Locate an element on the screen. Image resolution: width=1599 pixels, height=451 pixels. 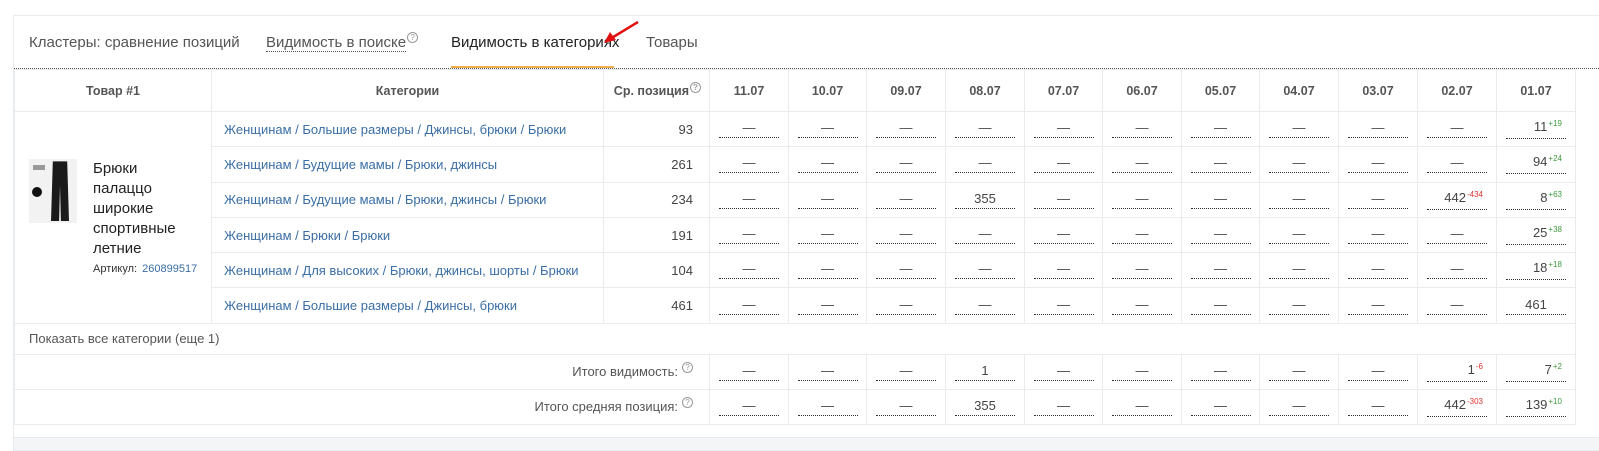
header-avg-position: Ср. позиция? is located at coordinates (656, 90).